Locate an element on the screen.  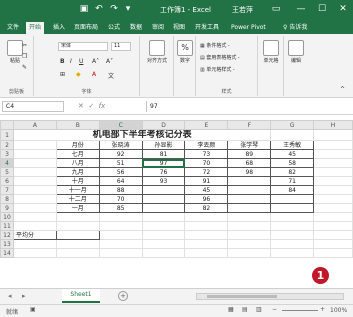
row-header: 1 is located at coordinates (7, 135).